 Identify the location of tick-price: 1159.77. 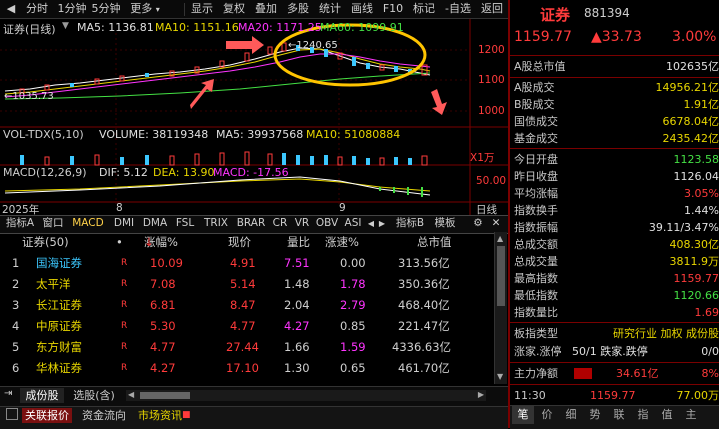
(613, 395).